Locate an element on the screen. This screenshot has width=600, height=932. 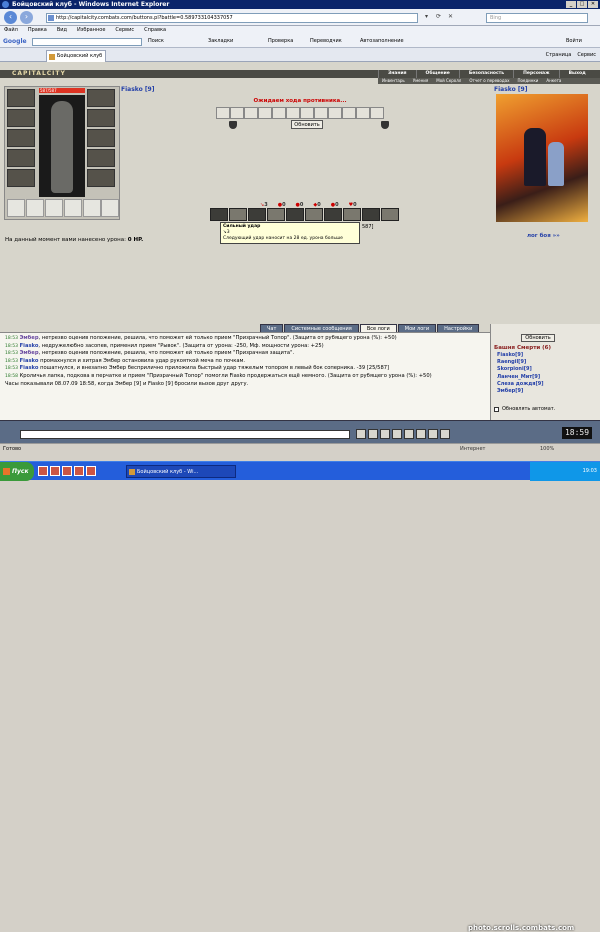
menu-edit: Правка is located at coordinates (37, 30).